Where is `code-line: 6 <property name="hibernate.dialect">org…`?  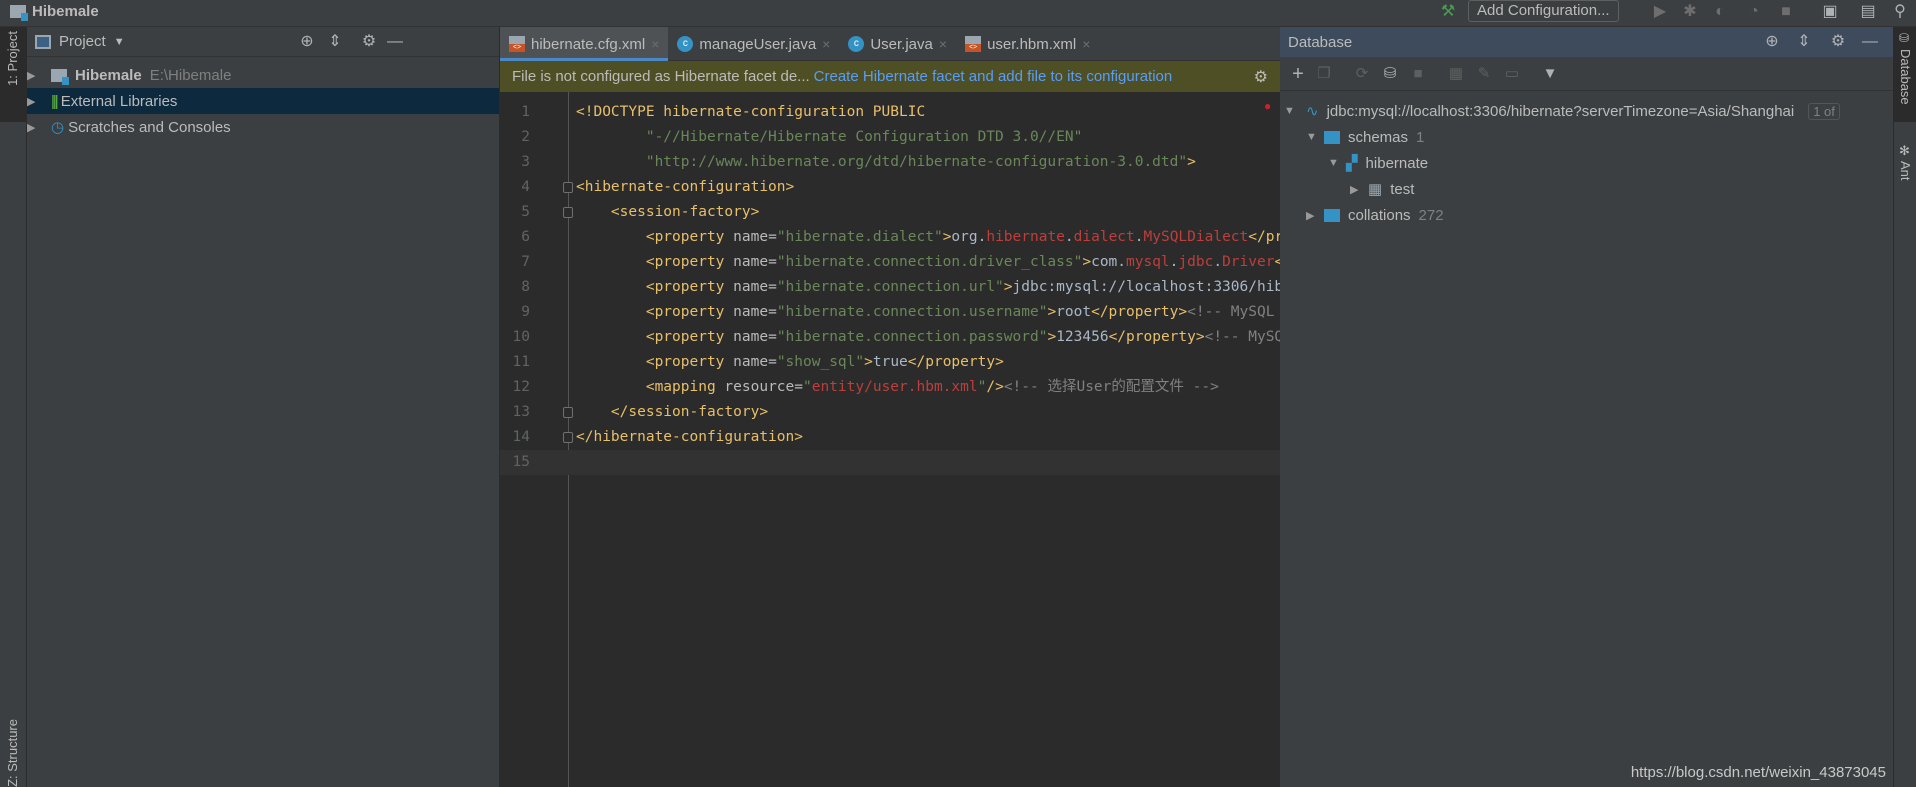
code-line: 6 <property name="hibernate.dialect">org… is located at coordinates (922, 237).